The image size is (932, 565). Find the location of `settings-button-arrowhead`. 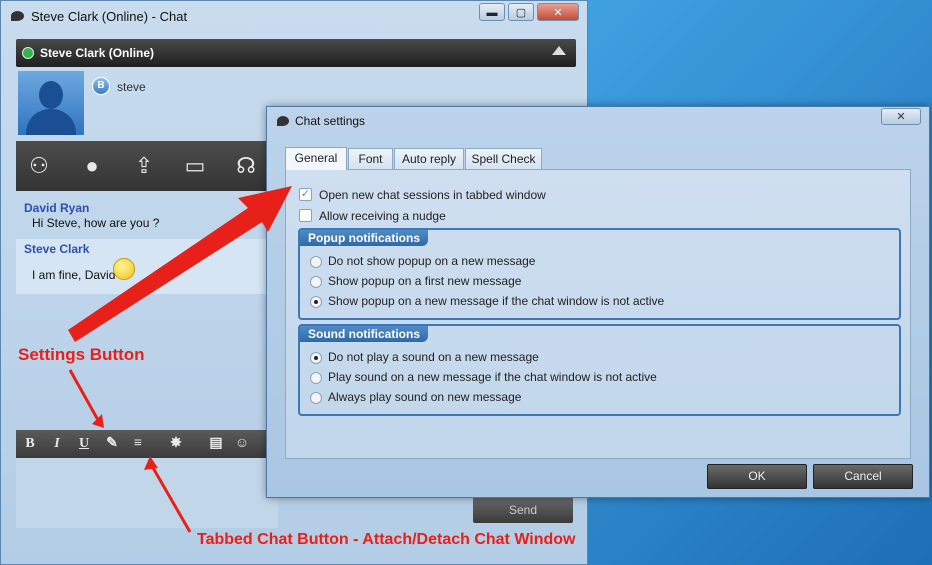

settings-button-arrowhead is located at coordinates (98, 421).